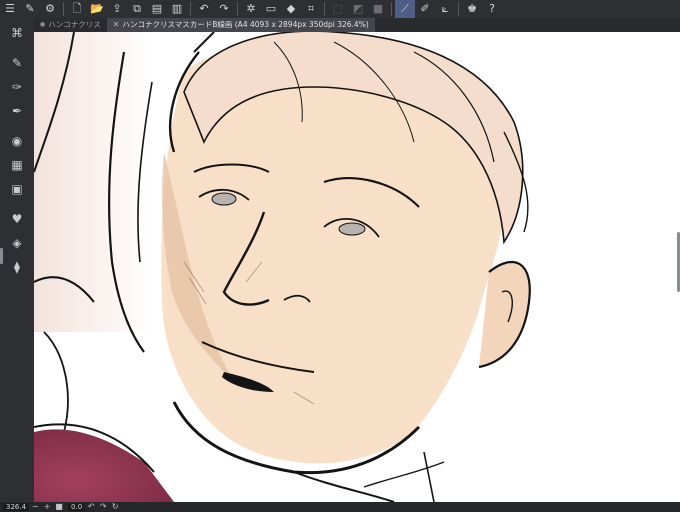  I want to click on layer-merge-icon: ▥, so click(177, 9).